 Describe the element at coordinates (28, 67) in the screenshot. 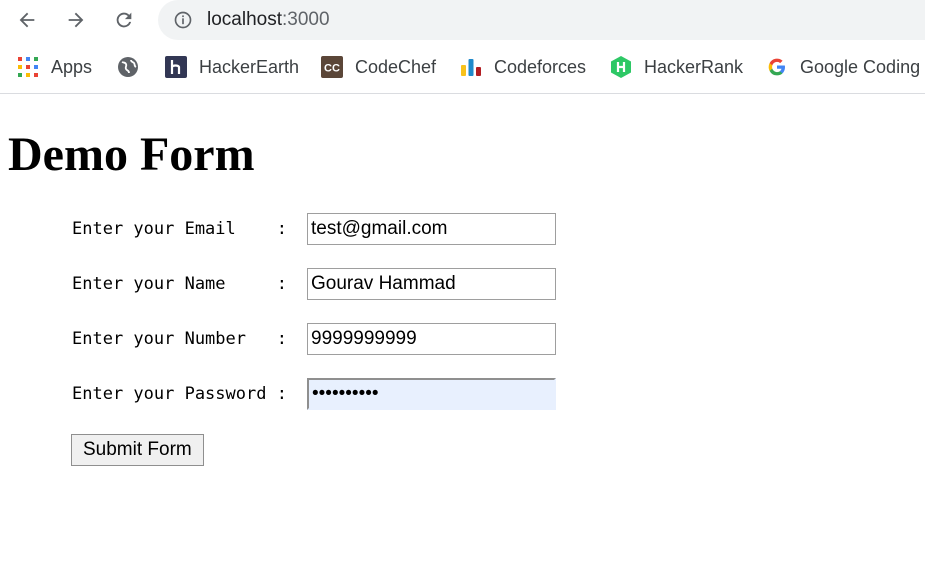

I see `apps-grid-icon` at that location.